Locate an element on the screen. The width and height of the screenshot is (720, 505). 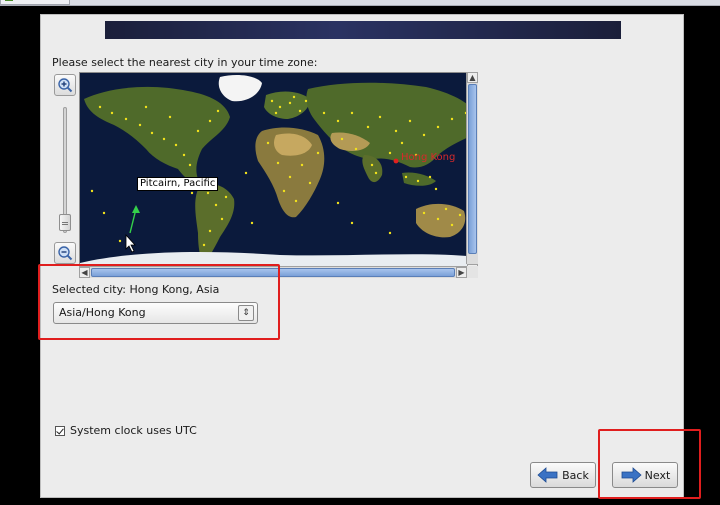
zoom-out-icon is located at coordinates (65, 253).